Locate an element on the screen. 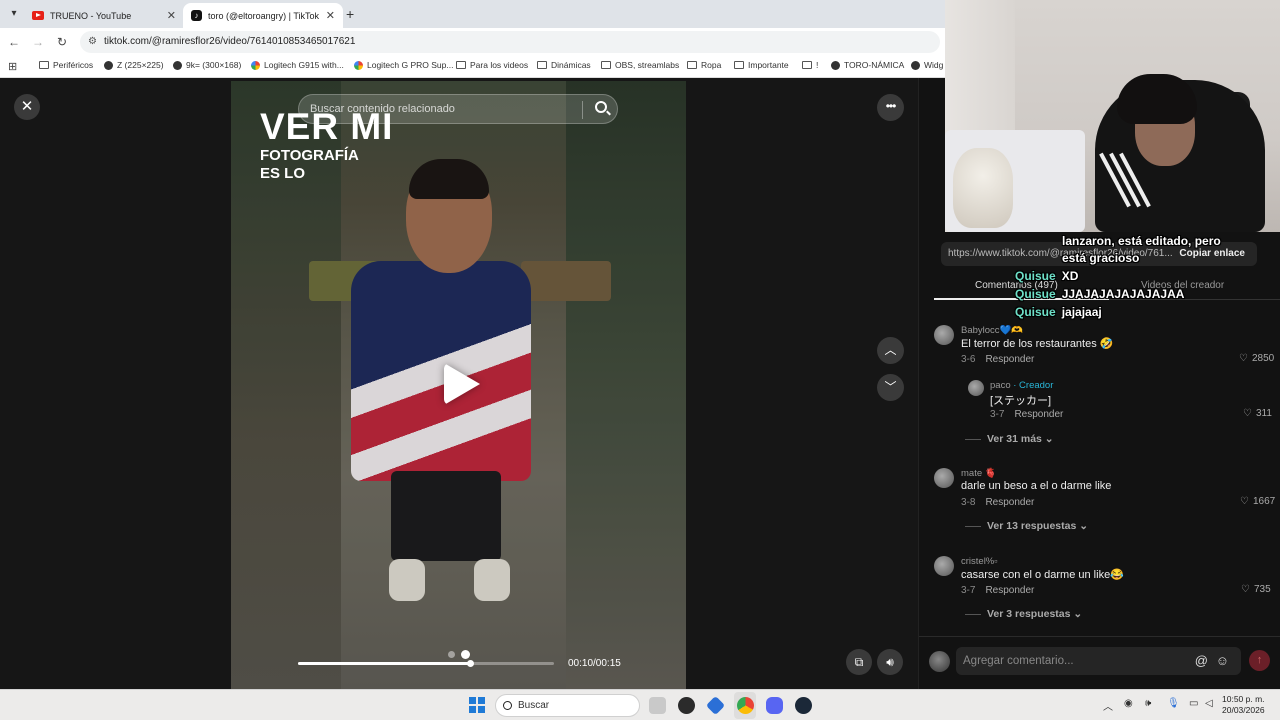 Image resolution: width=1280 pixels, height=720 pixels. apps-grid-icon: ⊞ is located at coordinates (12, 66).